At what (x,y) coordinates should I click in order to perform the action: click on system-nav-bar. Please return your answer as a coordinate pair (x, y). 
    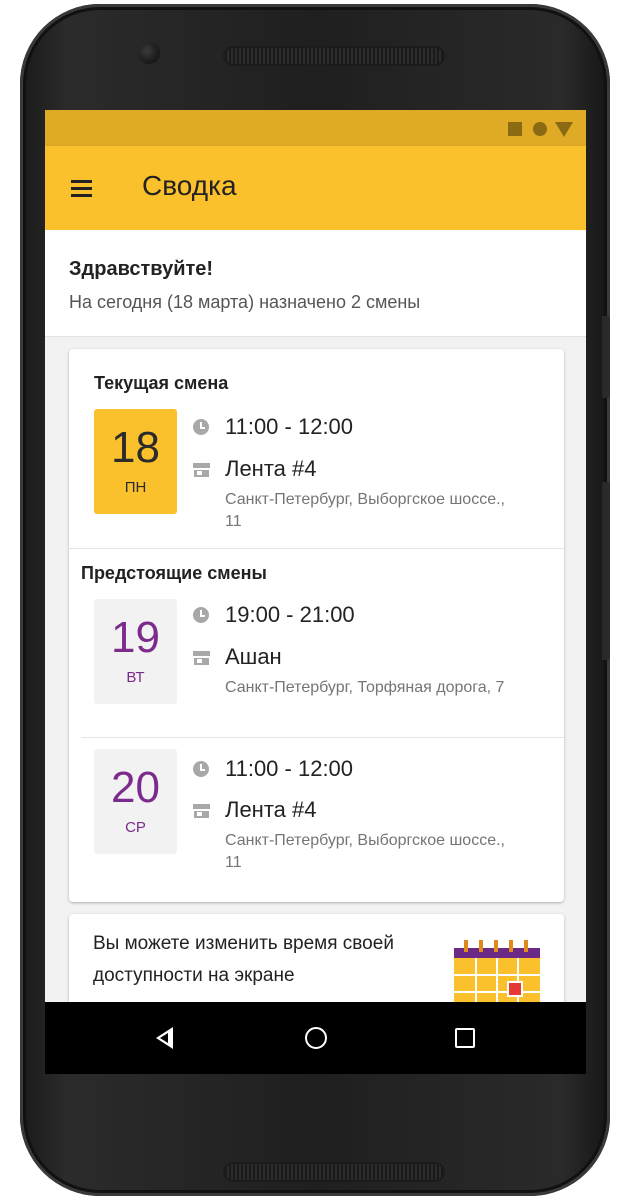
    Looking at the image, I should click on (315, 1038).